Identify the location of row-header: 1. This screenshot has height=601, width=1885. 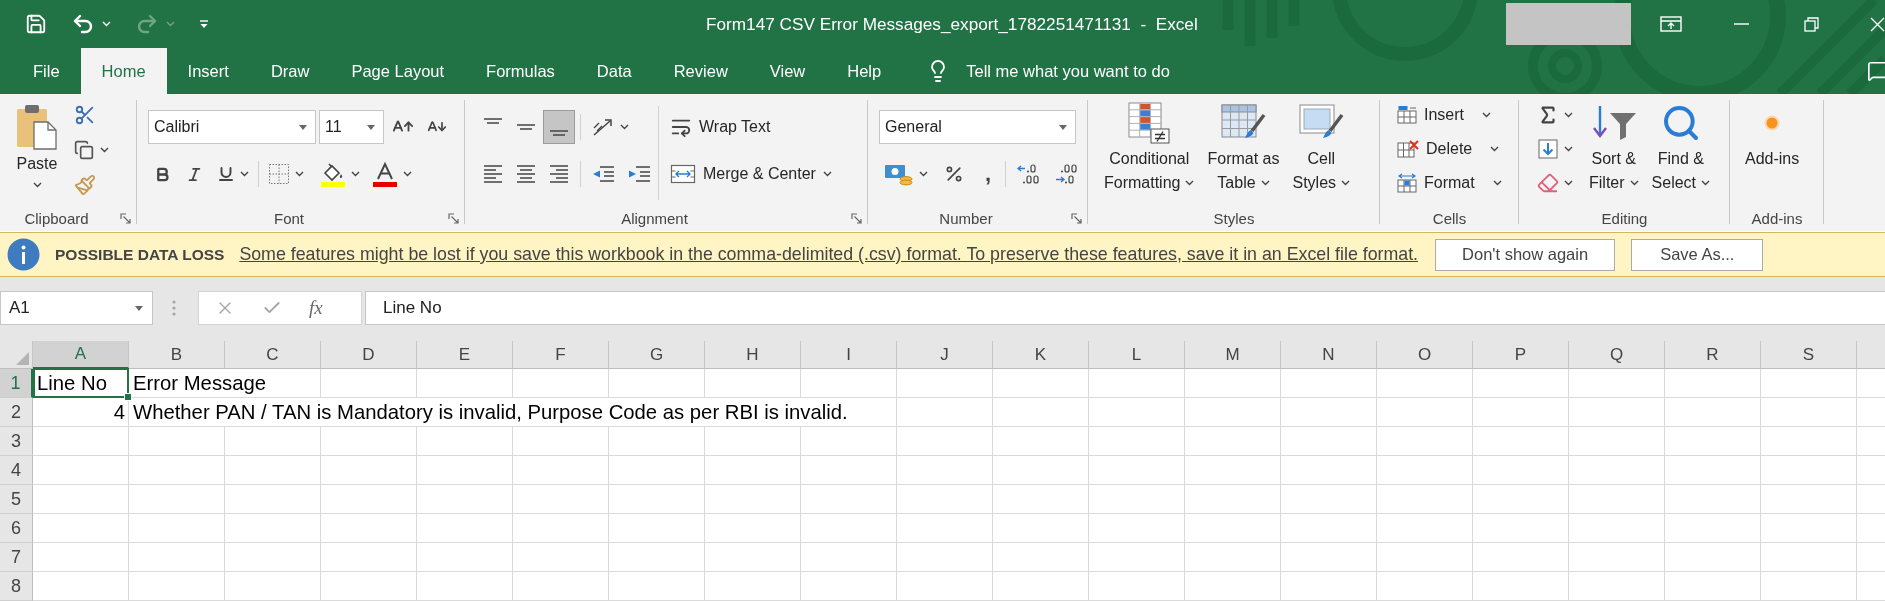
(16, 383).